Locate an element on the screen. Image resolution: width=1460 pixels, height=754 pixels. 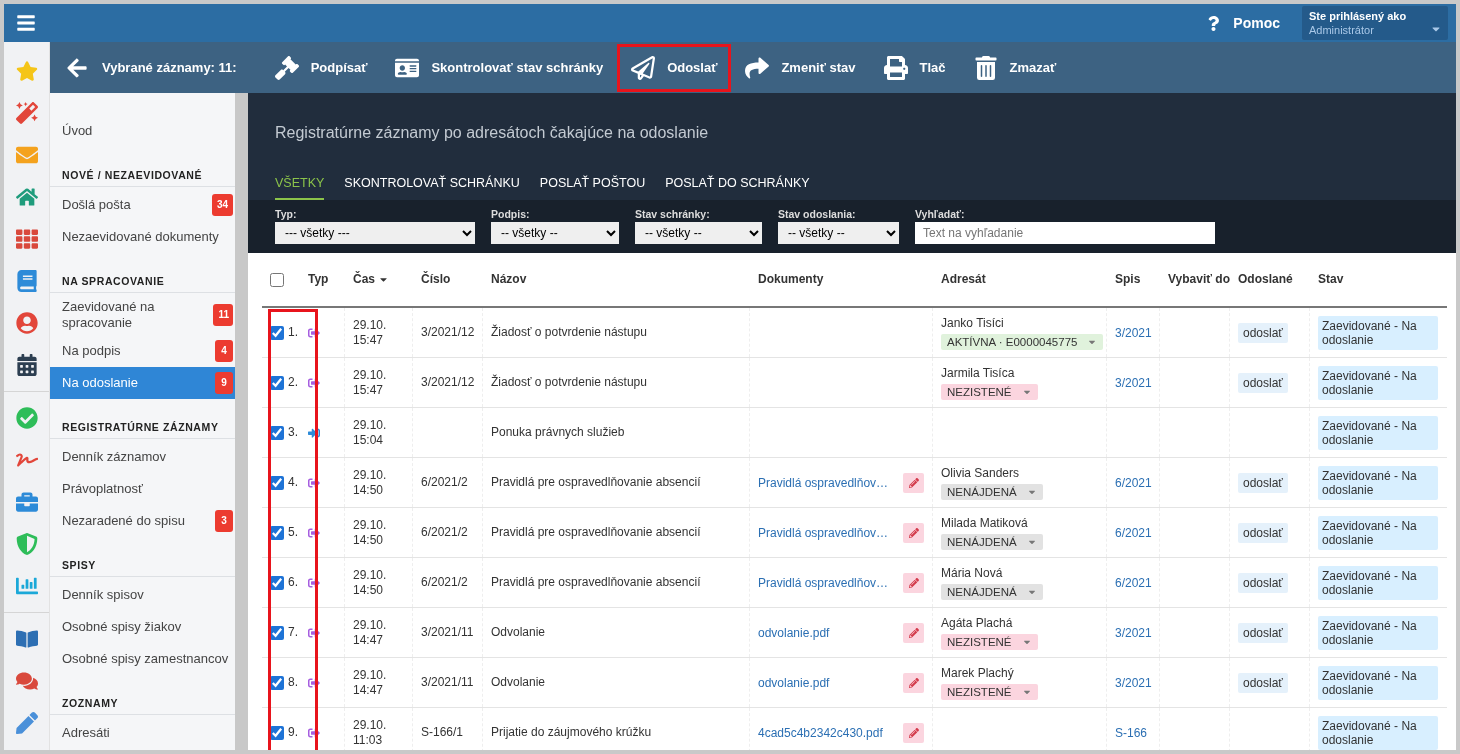
table-row: 3. 29.10. 15:04 Ponuka právnych služieb Zaevidované - Na odoslanie is located at coordinates (854, 433).